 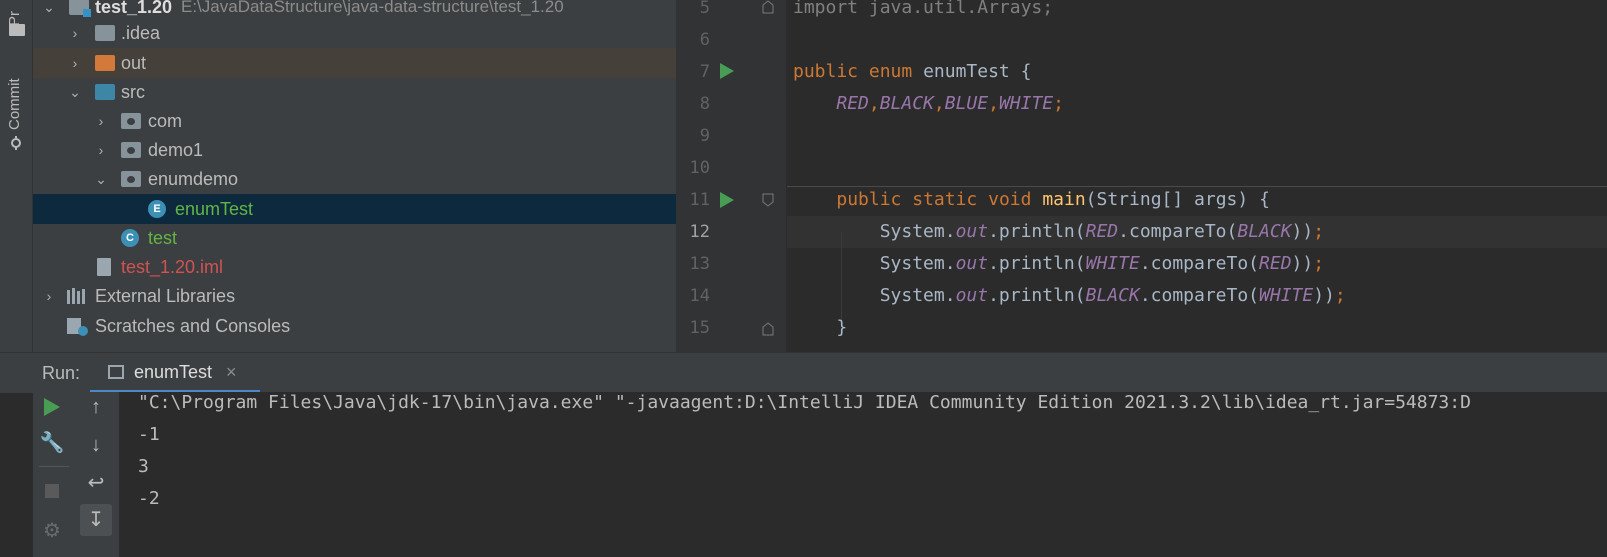 What do you see at coordinates (52, 407) in the screenshot?
I see `rerun-icon` at bounding box center [52, 407].